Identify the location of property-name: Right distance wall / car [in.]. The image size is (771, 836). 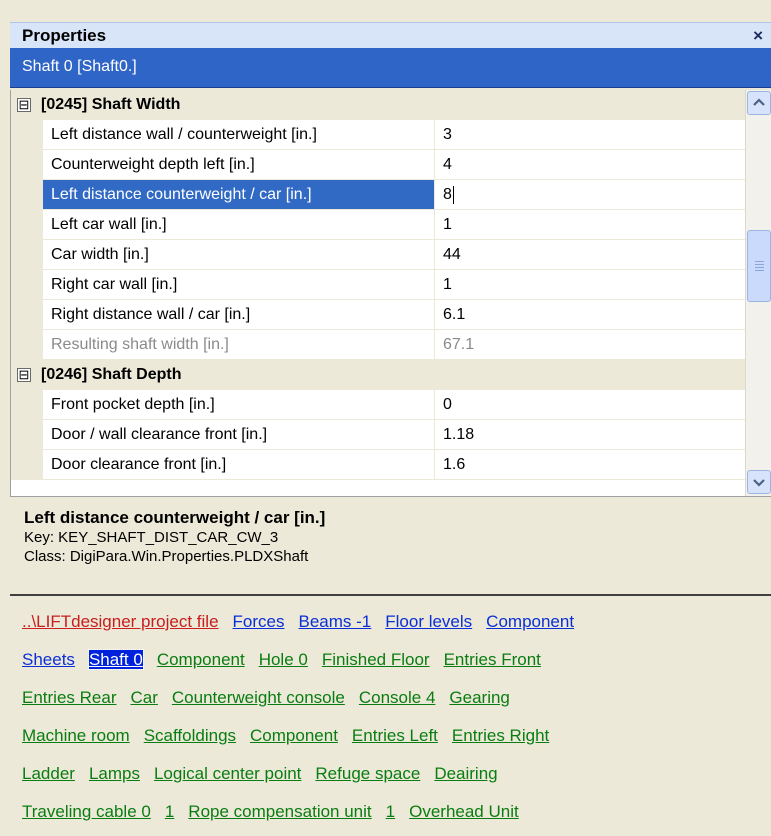
(239, 315).